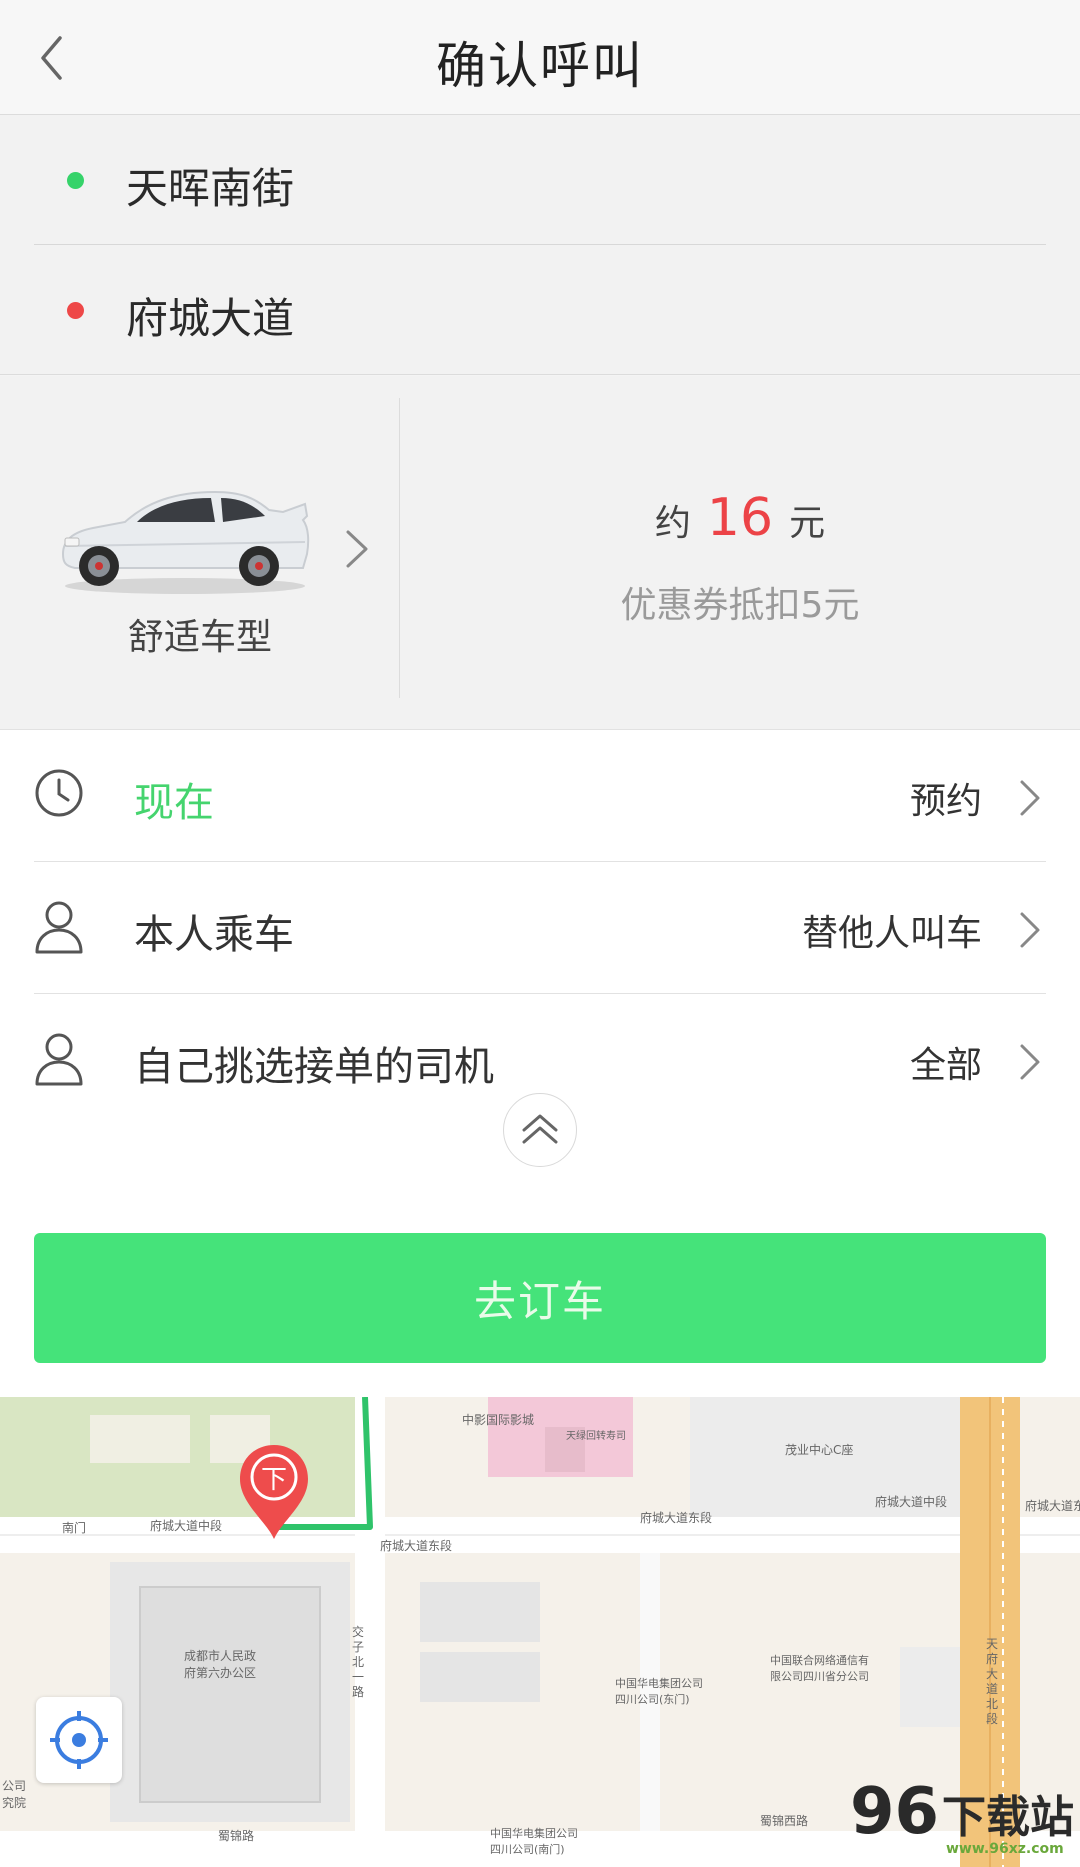  I want to click on car-image, so click(185, 542).